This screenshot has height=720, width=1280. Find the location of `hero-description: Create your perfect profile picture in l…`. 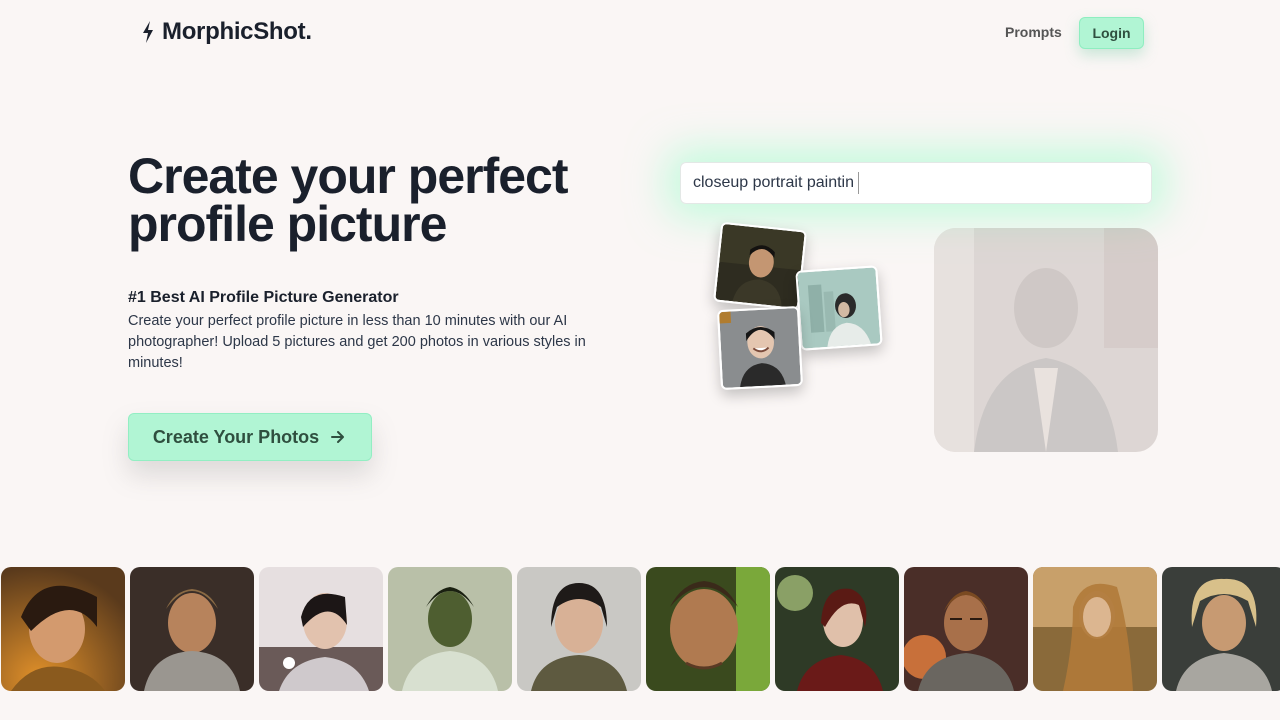

hero-description: Create your perfect profile picture in l… is located at coordinates (357, 342).